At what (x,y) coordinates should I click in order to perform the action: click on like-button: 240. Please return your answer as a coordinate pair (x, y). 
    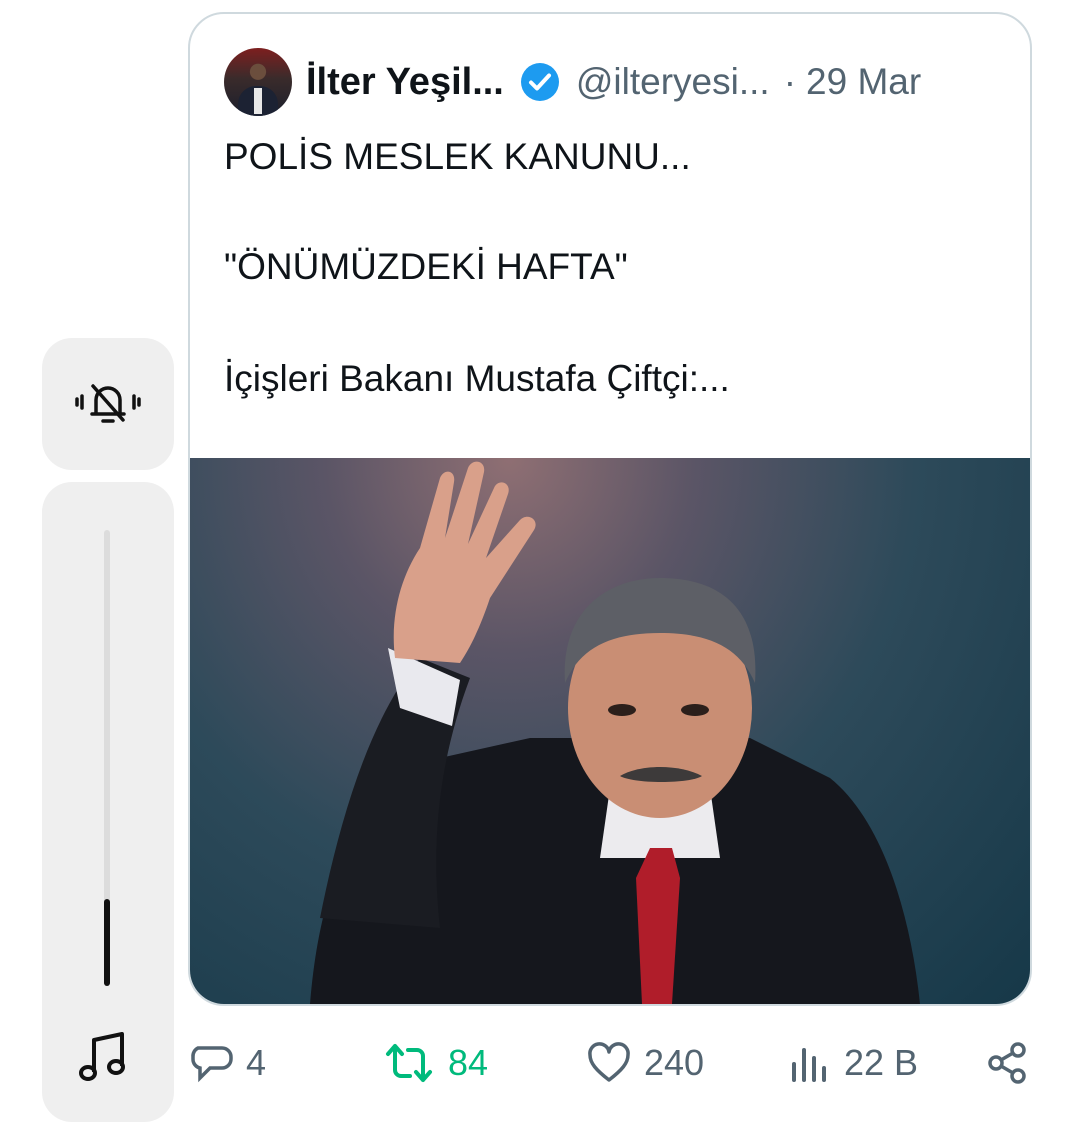
    Looking at the image, I should click on (645, 1063).